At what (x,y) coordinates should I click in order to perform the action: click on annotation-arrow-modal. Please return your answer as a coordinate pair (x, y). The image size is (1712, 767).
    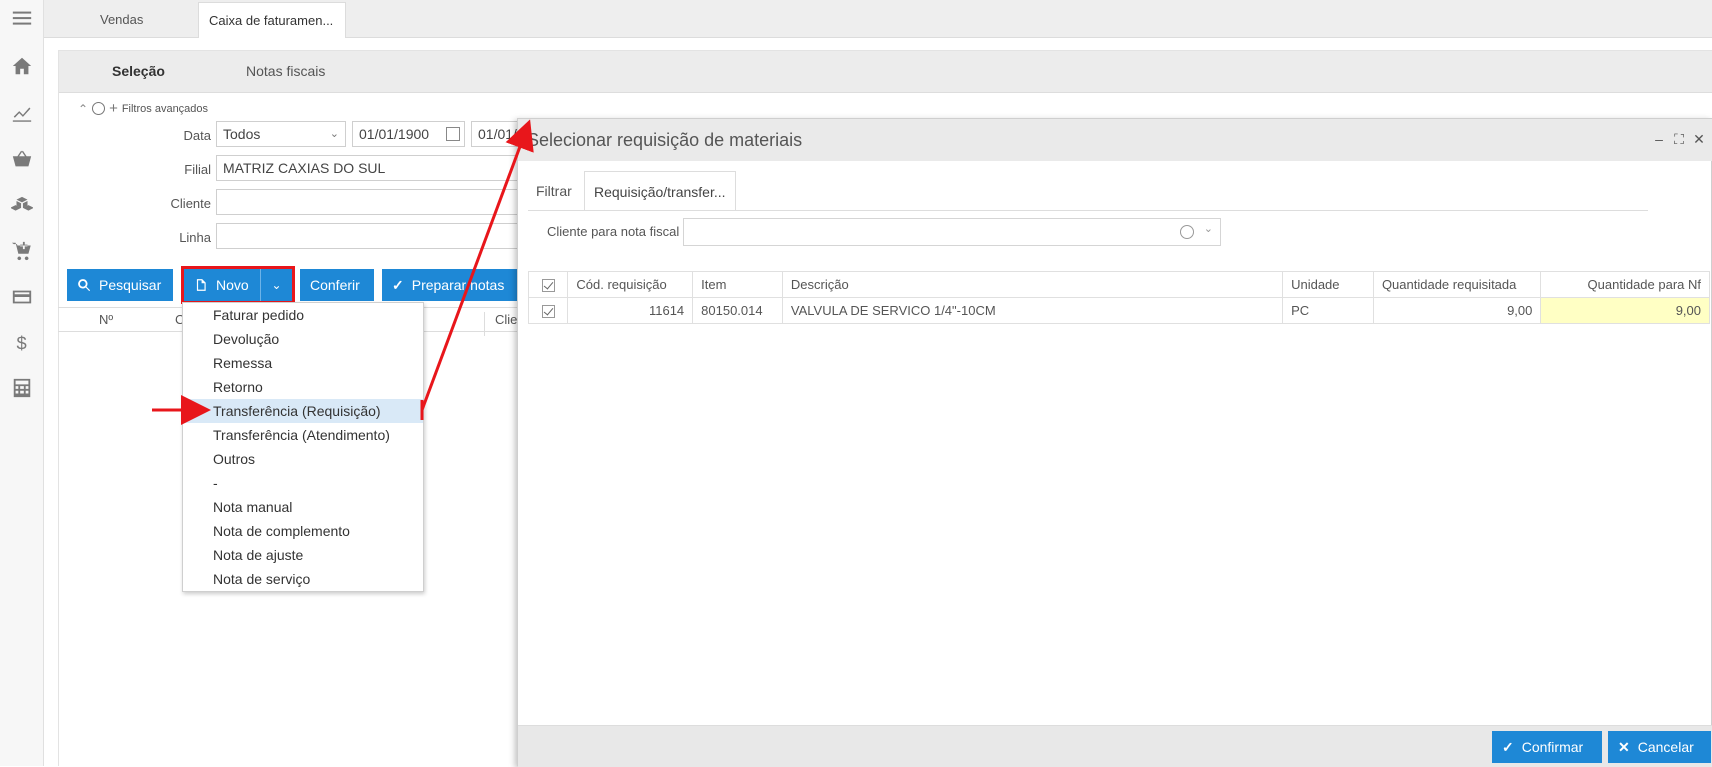
    Looking at the image, I should click on (477, 265).